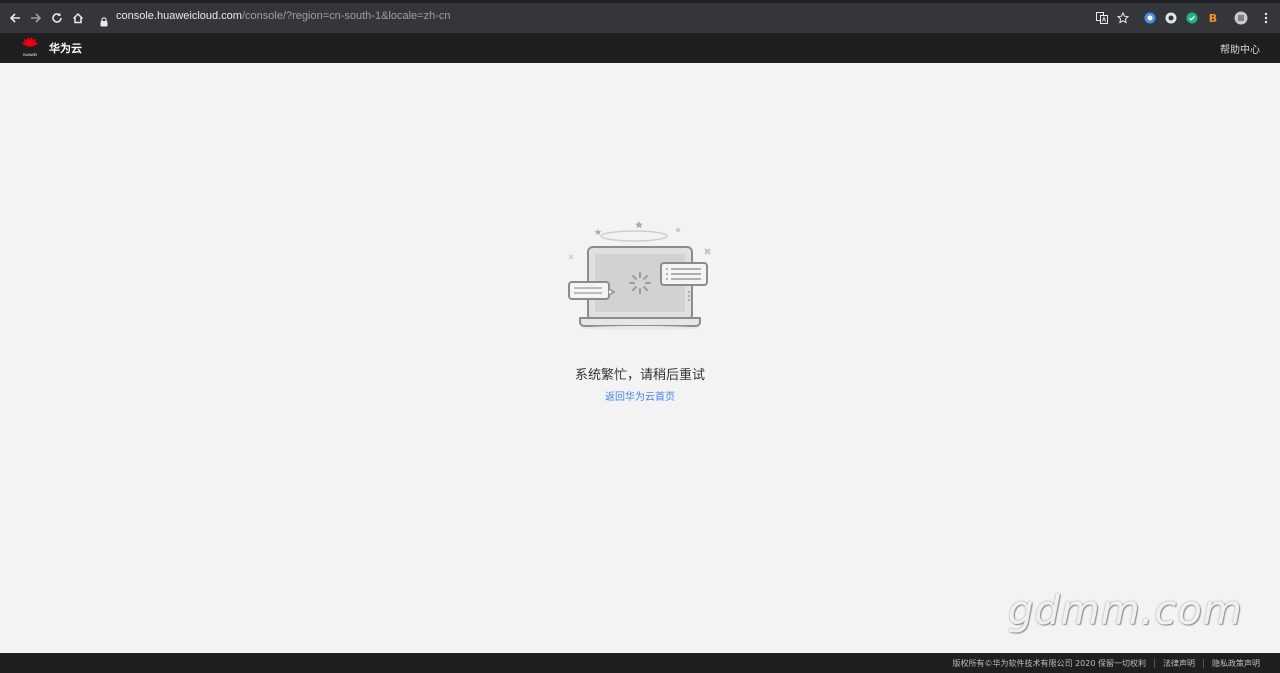 The width and height of the screenshot is (1280, 673). Describe the element at coordinates (36, 18) in the screenshot. I see `forward-arrow-icon` at that location.